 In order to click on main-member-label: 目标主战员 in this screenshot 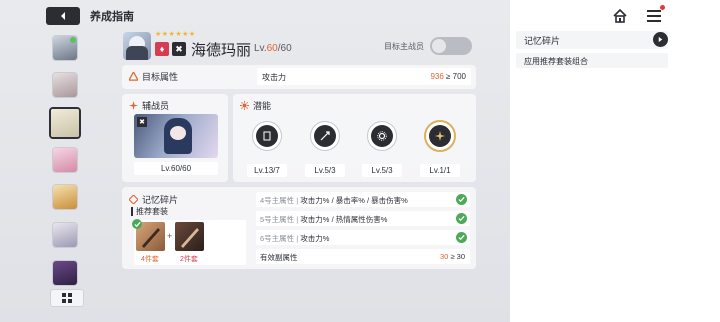, I will do `click(404, 46)`.